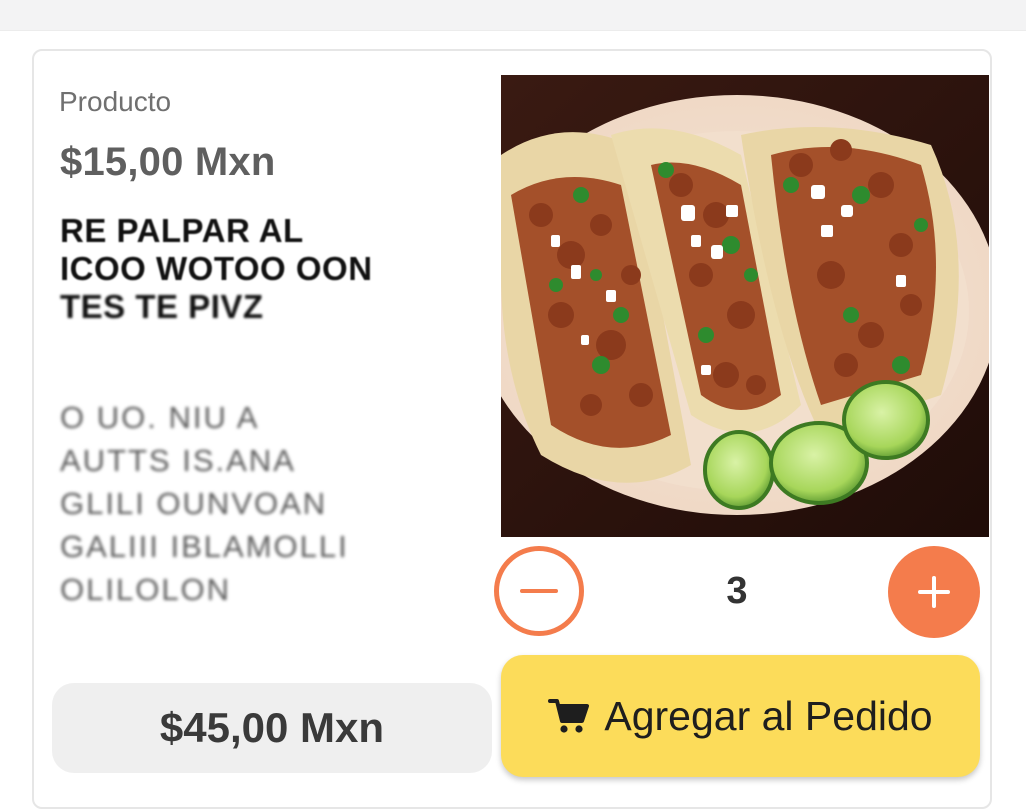 The height and width of the screenshot is (809, 1026). I want to click on add-to-order-label: Agregar al Pedido, so click(768, 715).